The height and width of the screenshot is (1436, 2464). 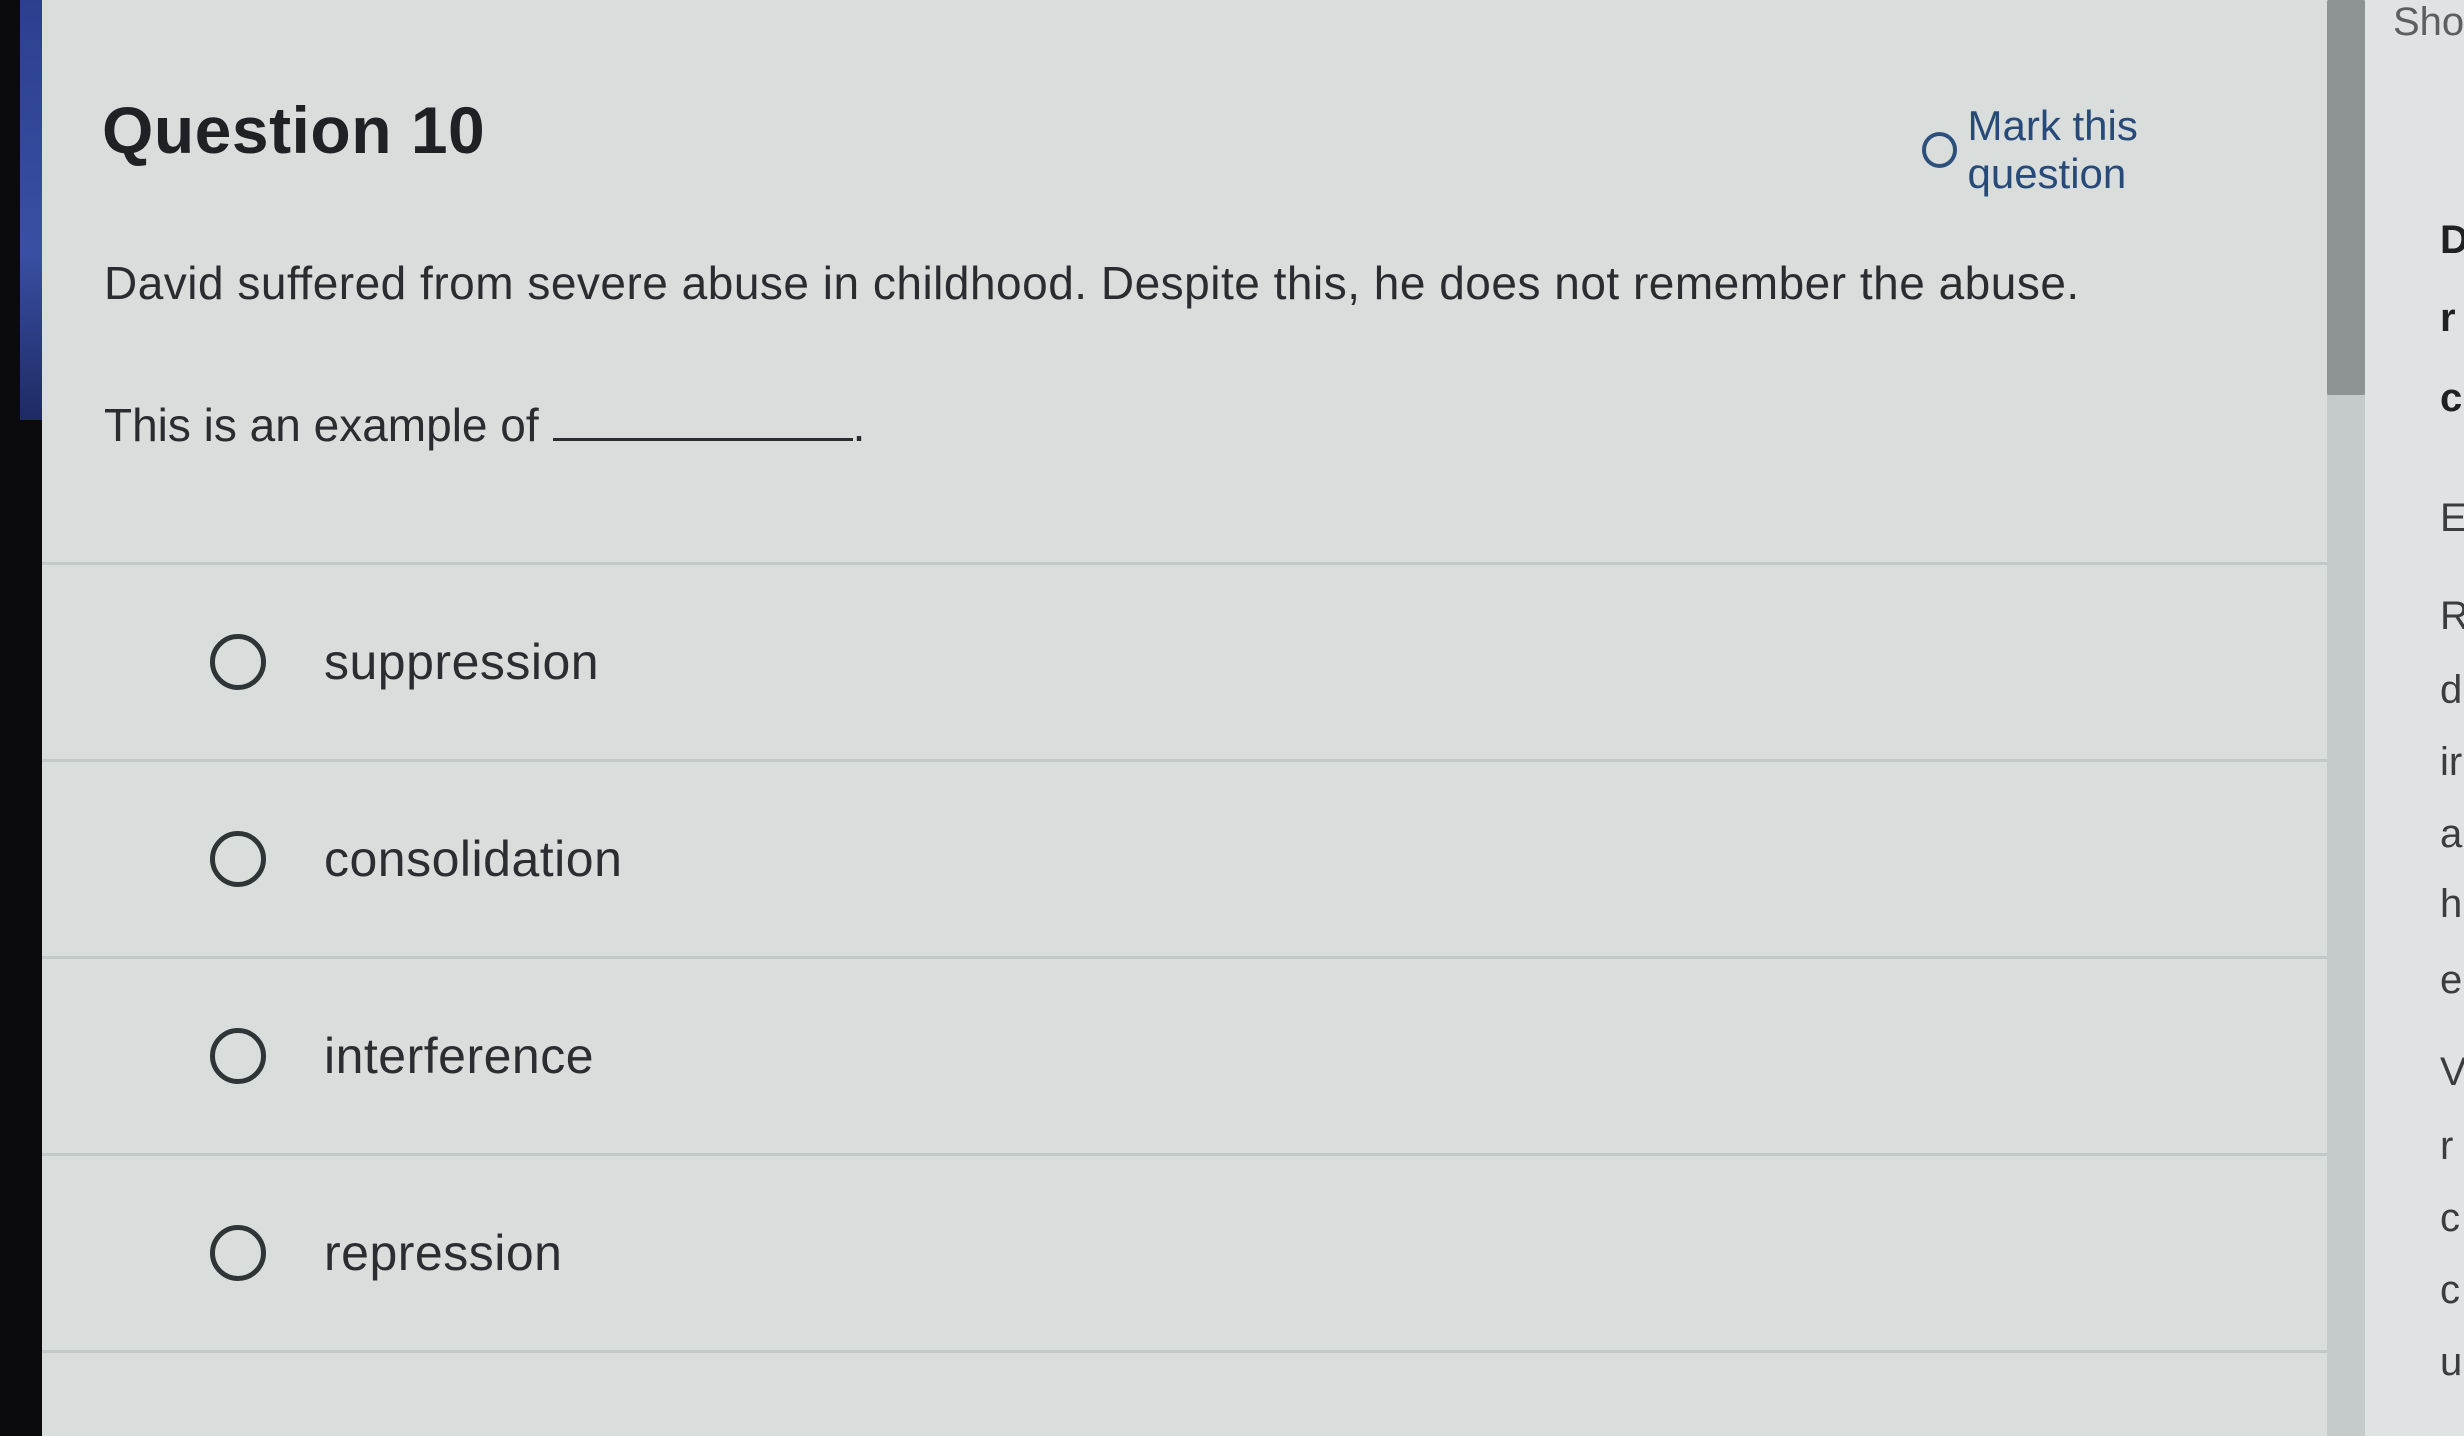 What do you see at coordinates (2346, 197) in the screenshot?
I see `scrollbar-thumb` at bounding box center [2346, 197].